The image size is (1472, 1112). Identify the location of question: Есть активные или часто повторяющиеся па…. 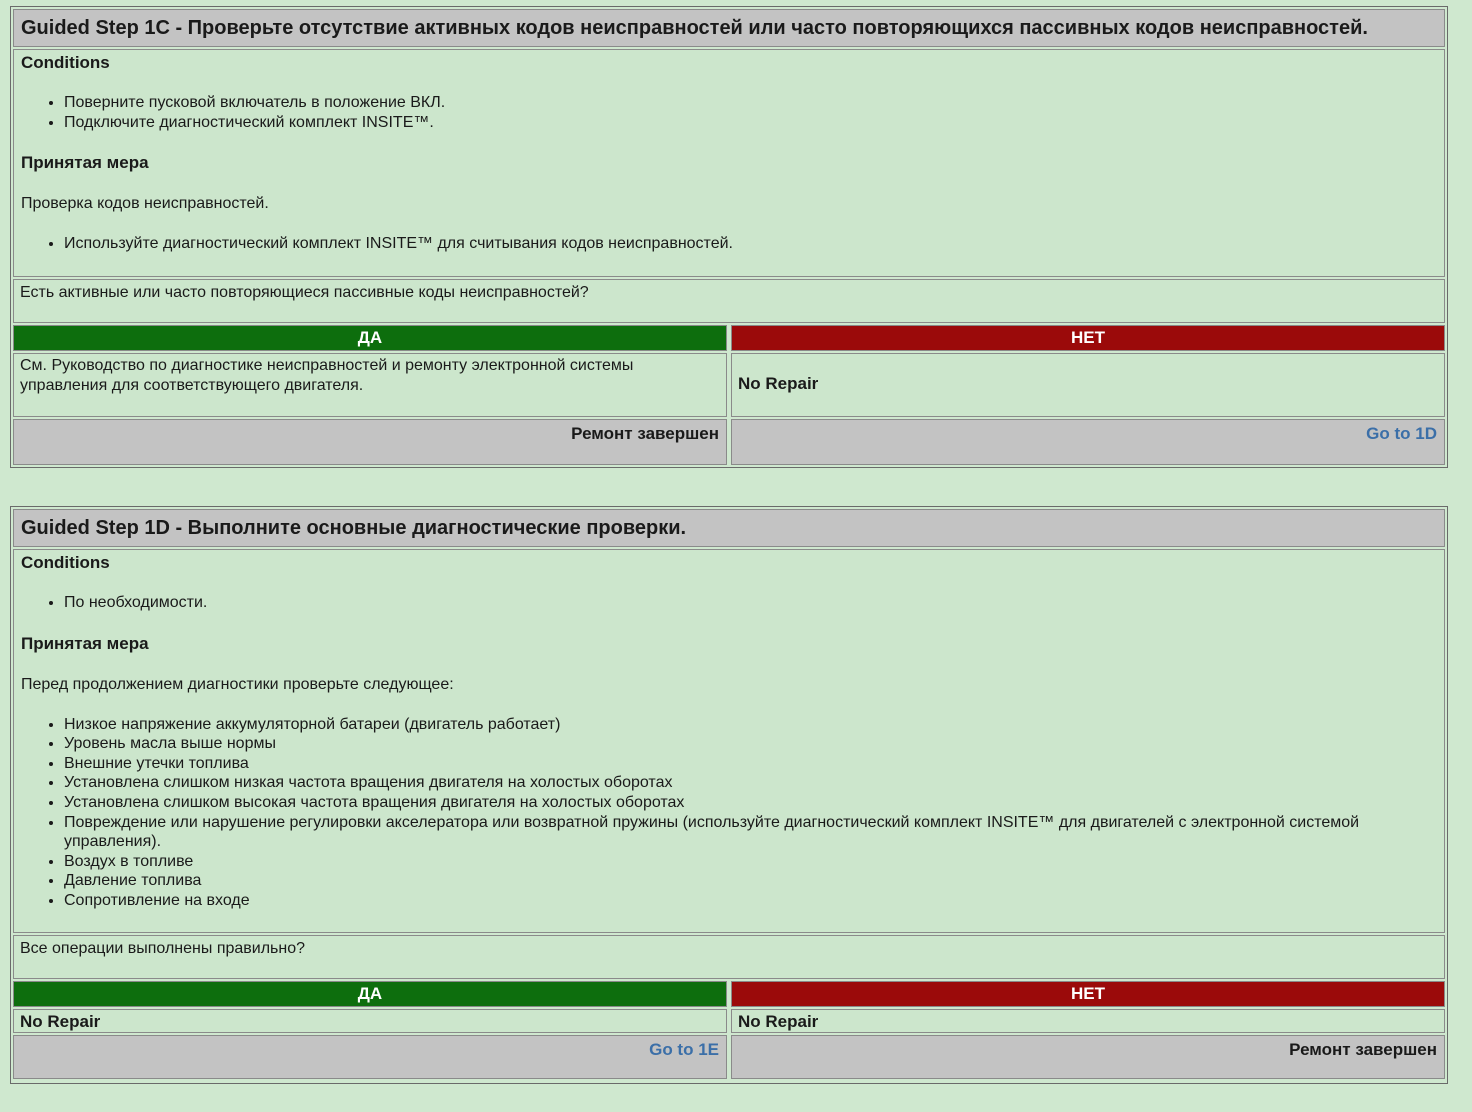
(729, 301).